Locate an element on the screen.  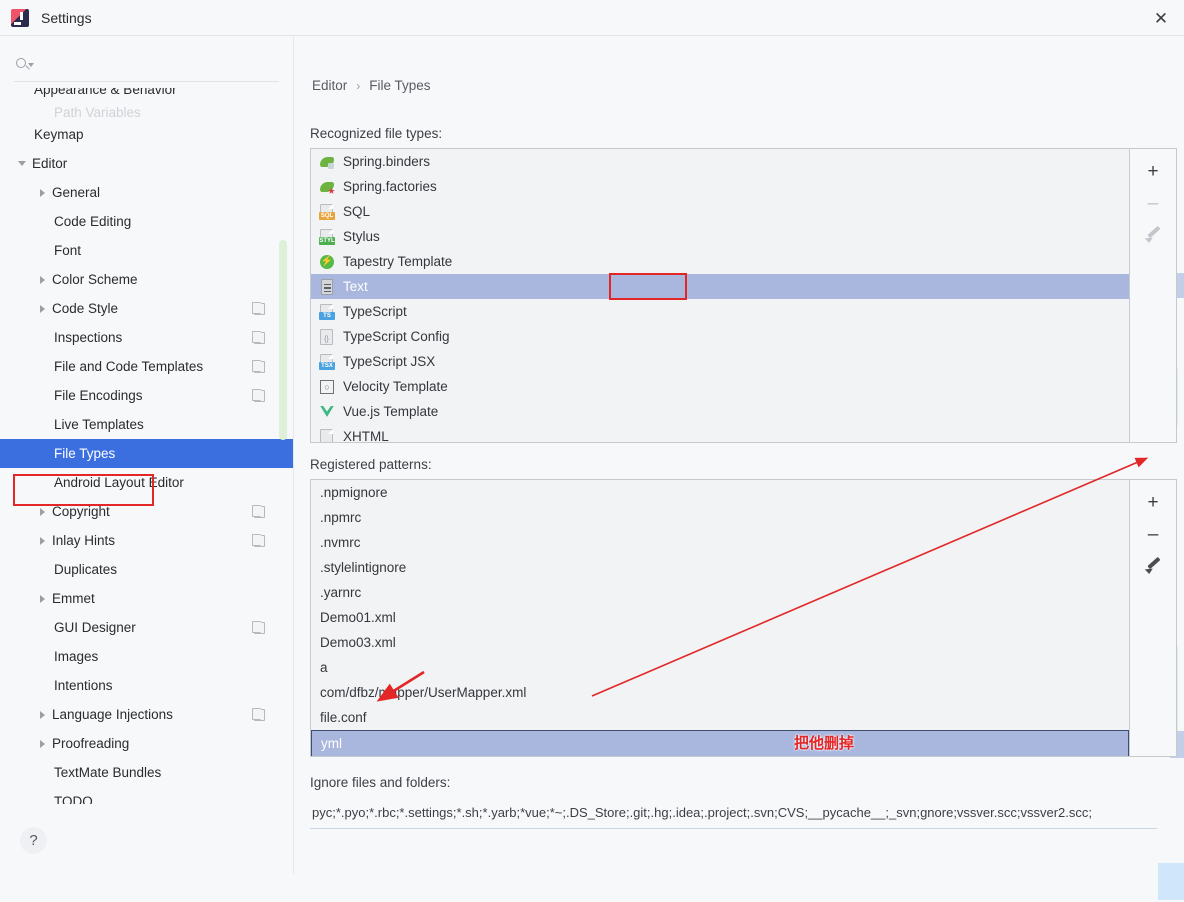
sidebar-item-live-templates: Live Templates is located at coordinates (146, 424).